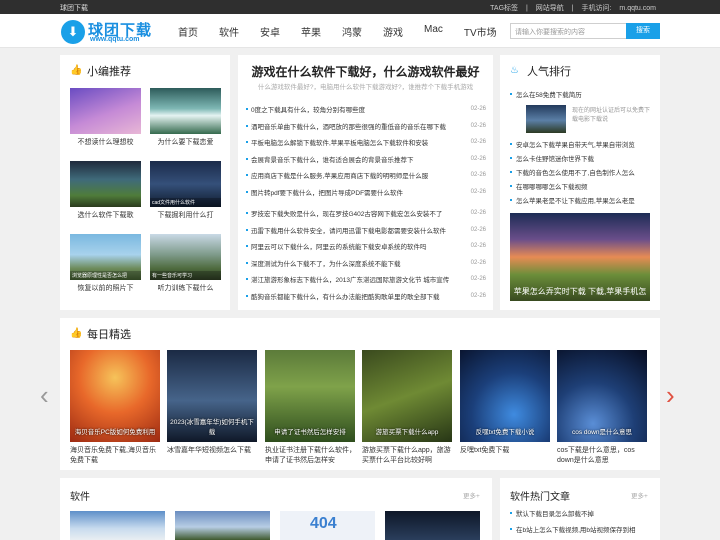  Describe the element at coordinates (360, 7) in the screenshot. I see `top-bar: 球团下载 TAG标签 | 网站导航 | 手机访问: m.qqtu.com` at that location.